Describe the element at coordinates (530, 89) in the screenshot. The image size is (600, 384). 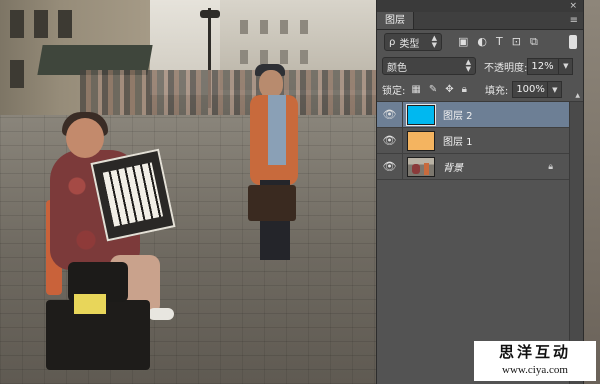
I see `fill-input: 100%` at that location.